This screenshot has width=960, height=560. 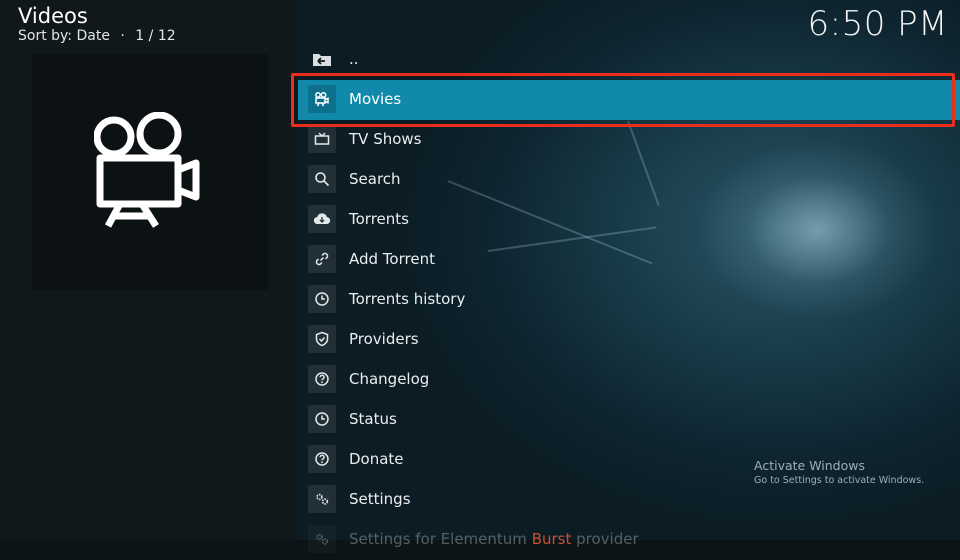 What do you see at coordinates (354, 59) in the screenshot?
I see `list-item-label: ..` at bounding box center [354, 59].